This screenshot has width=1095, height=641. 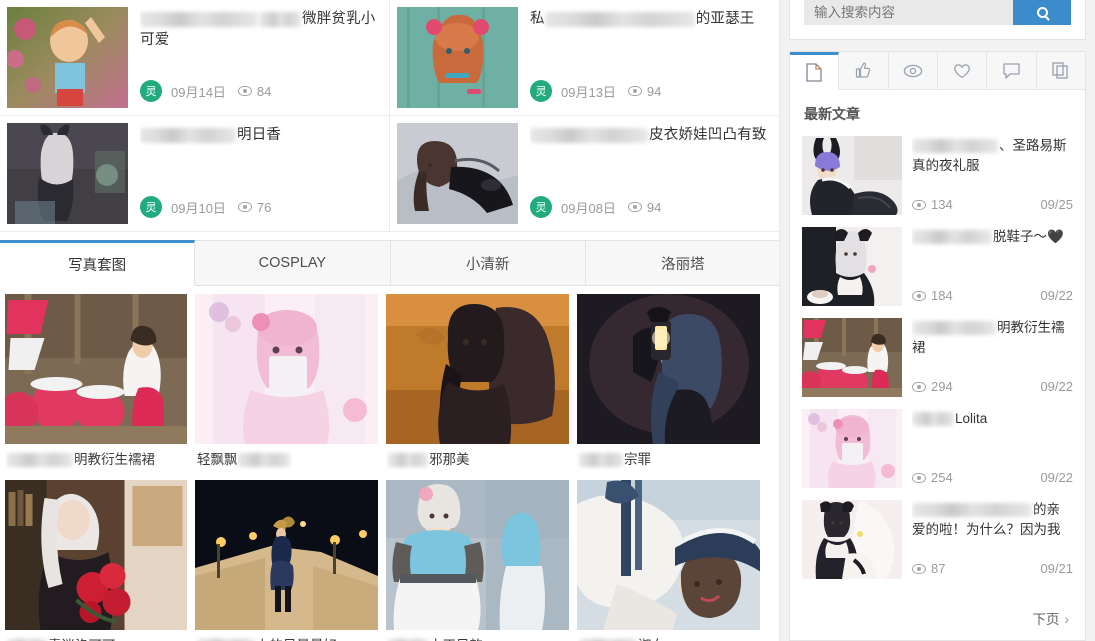 I want to click on list-item: Lolita 254 09/22, so click(x=937, y=448).